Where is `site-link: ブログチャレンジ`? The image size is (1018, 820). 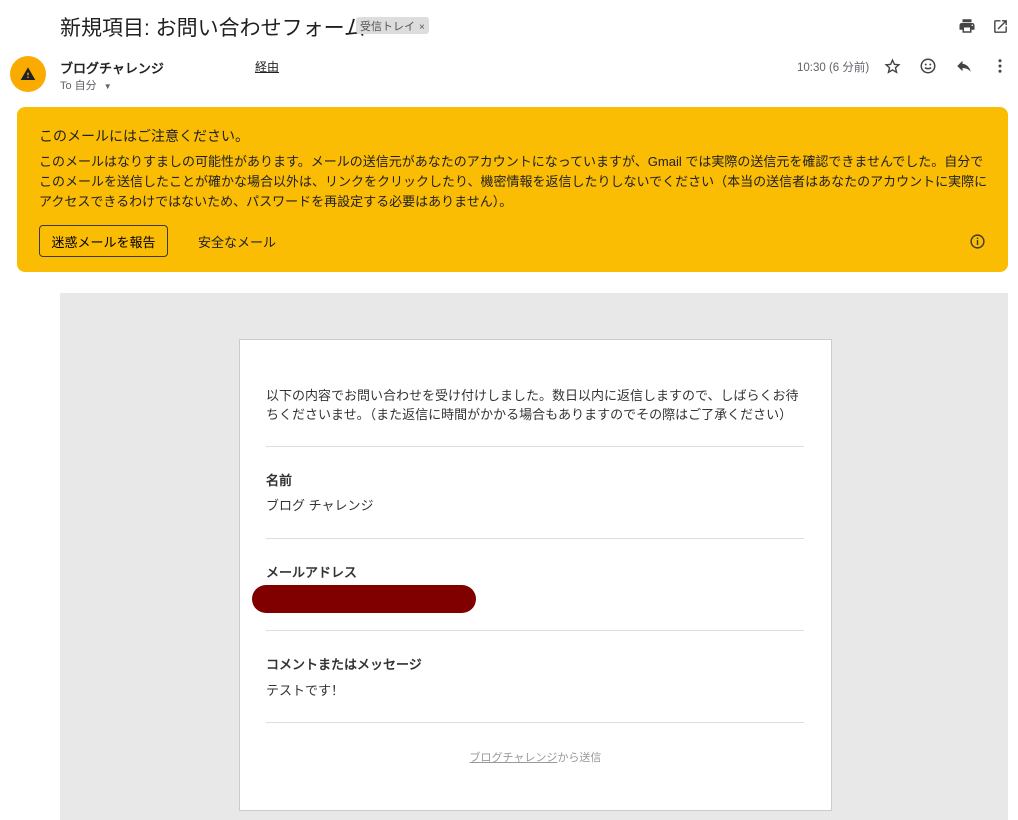
site-link: ブログチャレンジ is located at coordinates (514, 758).